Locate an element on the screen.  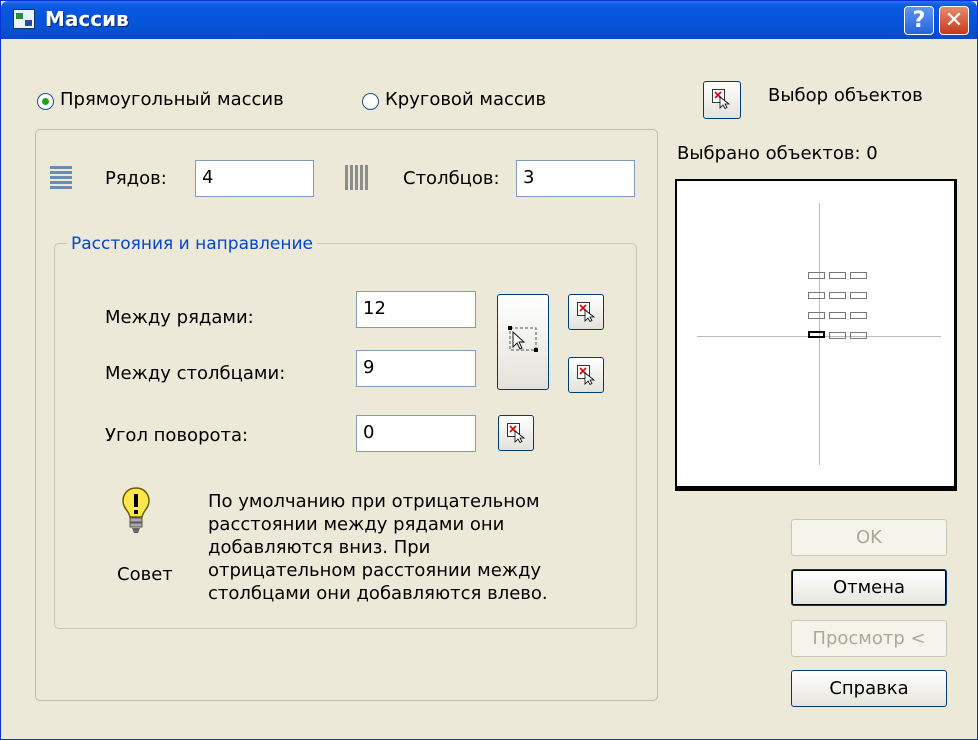
columns-input: 3 is located at coordinates (575, 178).